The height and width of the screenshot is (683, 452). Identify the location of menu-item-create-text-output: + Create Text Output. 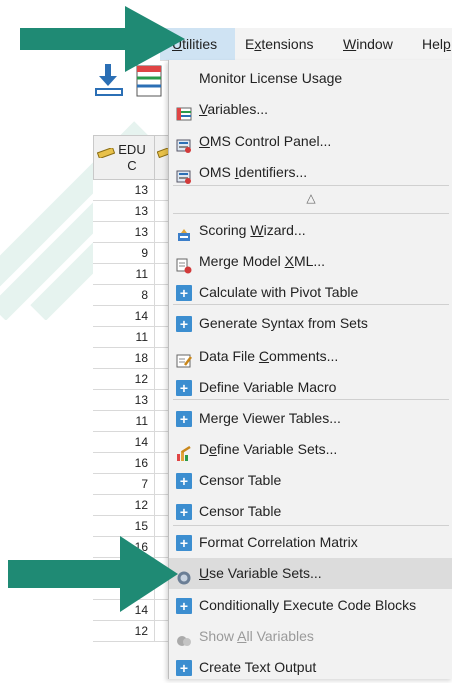
(310, 667).